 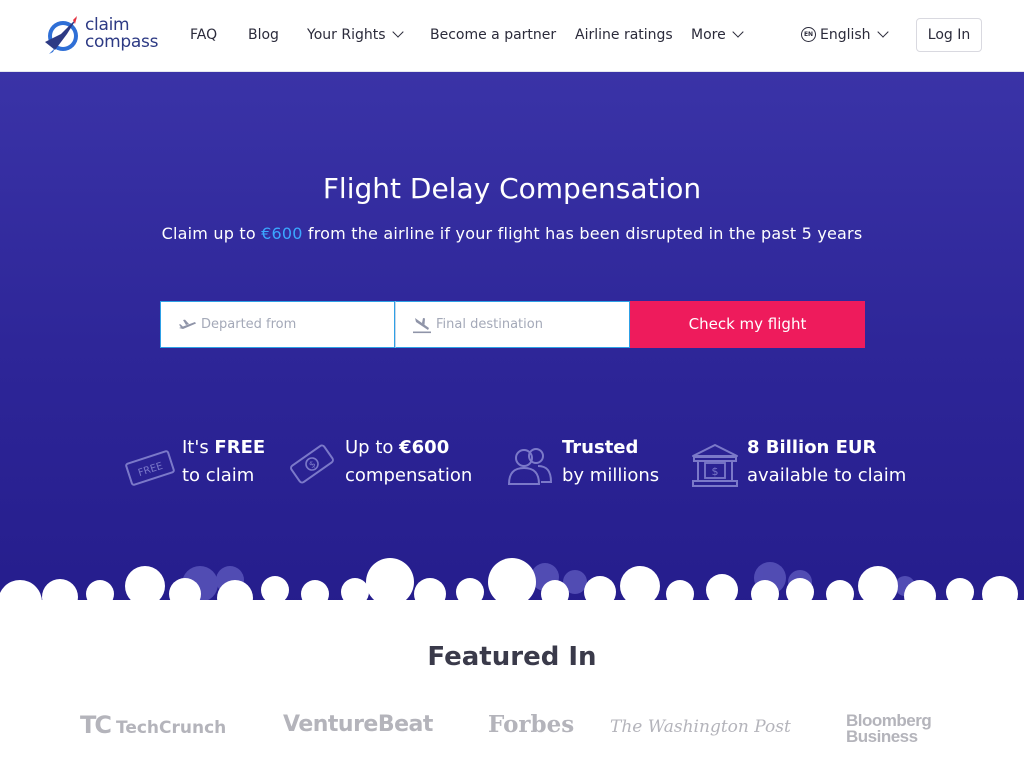 I want to click on nav-your-rights: Your Rights, so click(x=355, y=35).